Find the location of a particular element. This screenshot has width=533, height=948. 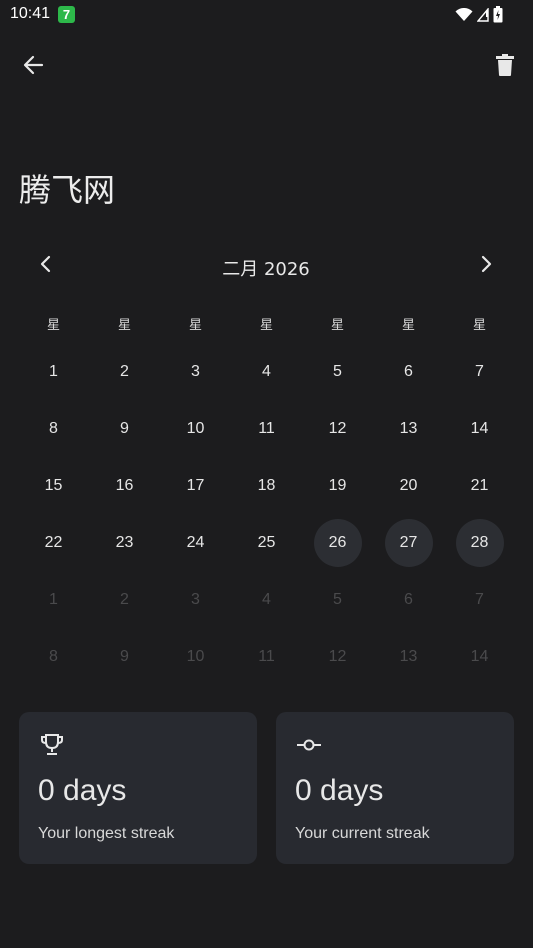

wifi-icon is located at coordinates (464, 14).